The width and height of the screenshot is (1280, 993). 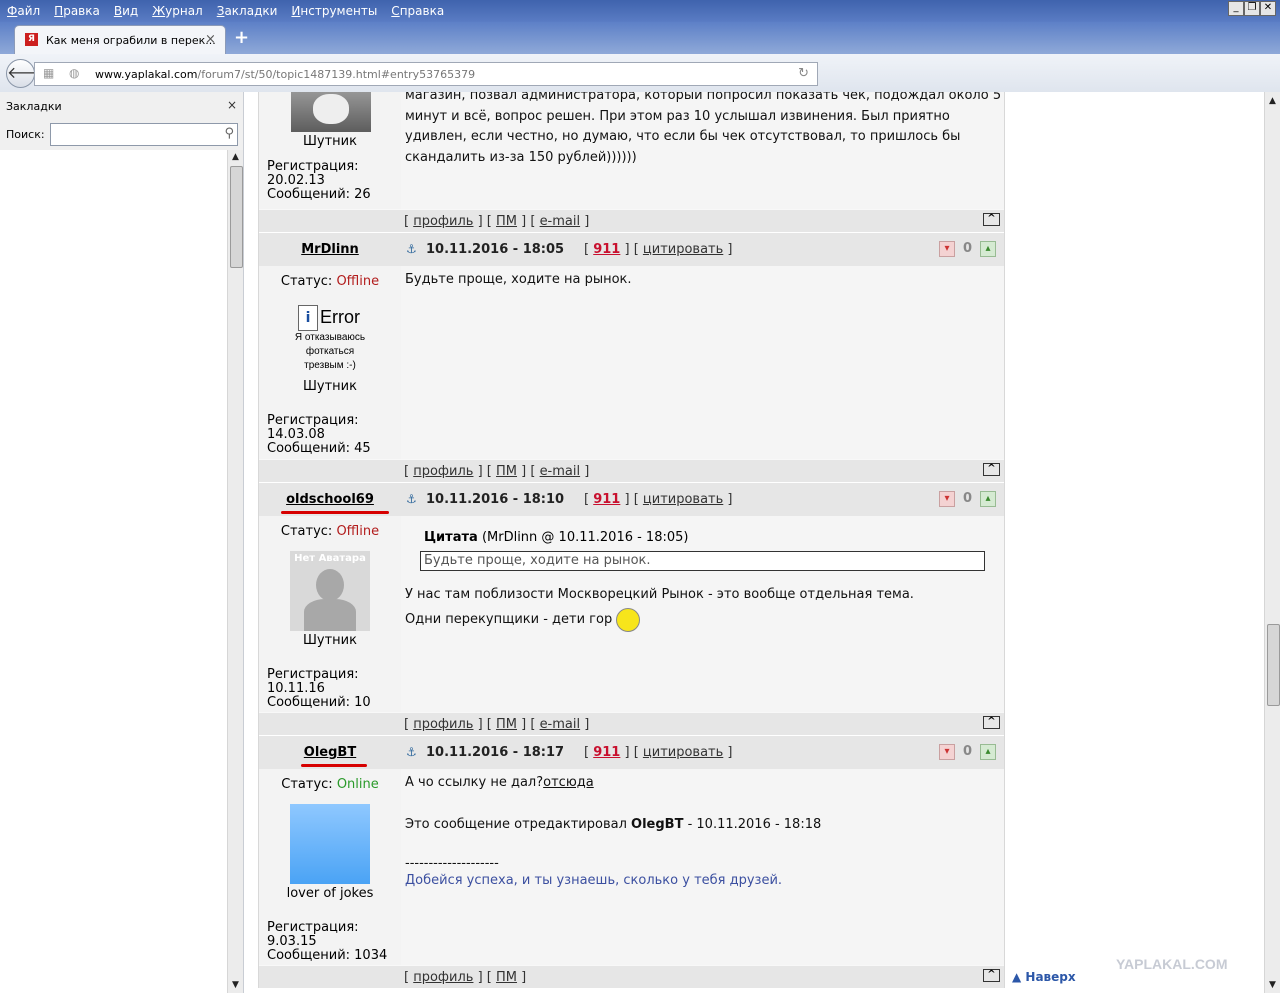 What do you see at coordinates (247, 9) in the screenshot?
I see `menu-bookmarks: Закладки` at bounding box center [247, 9].